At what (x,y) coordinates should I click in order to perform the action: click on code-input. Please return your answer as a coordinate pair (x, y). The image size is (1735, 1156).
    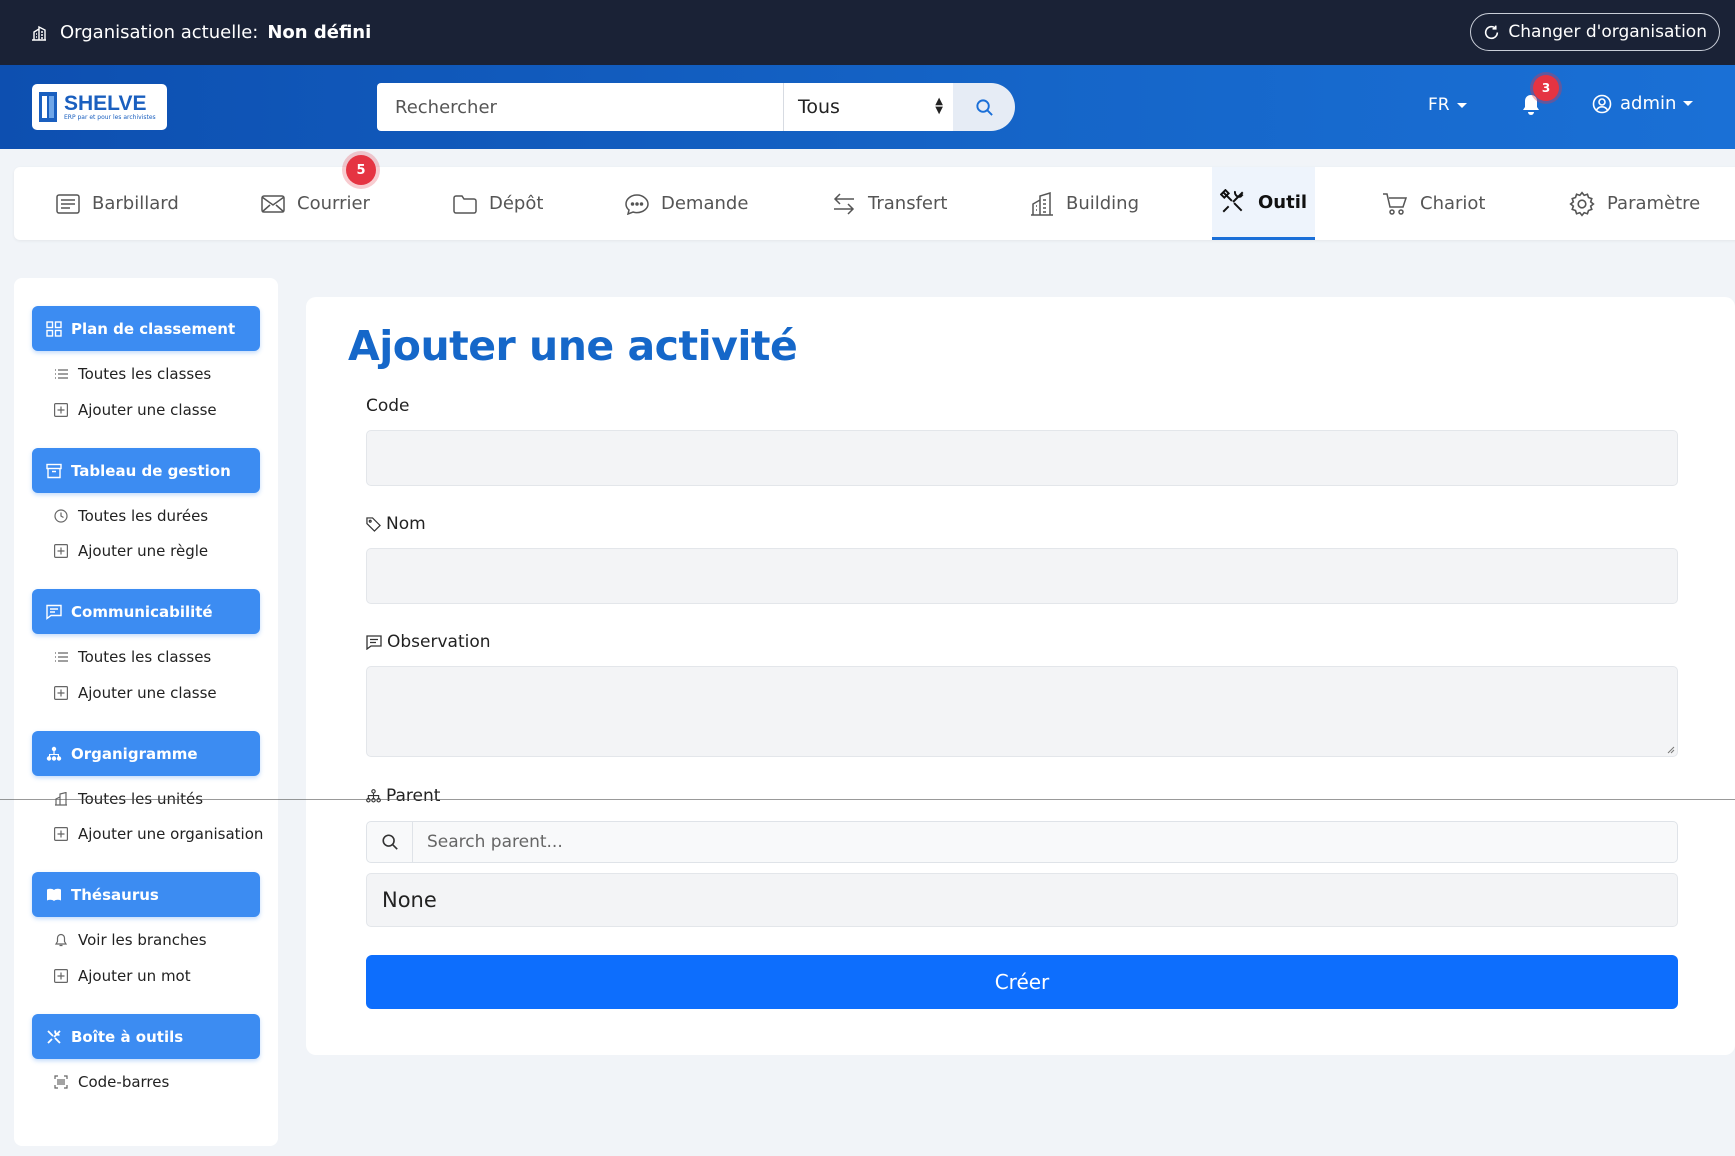
    Looking at the image, I should click on (1022, 458).